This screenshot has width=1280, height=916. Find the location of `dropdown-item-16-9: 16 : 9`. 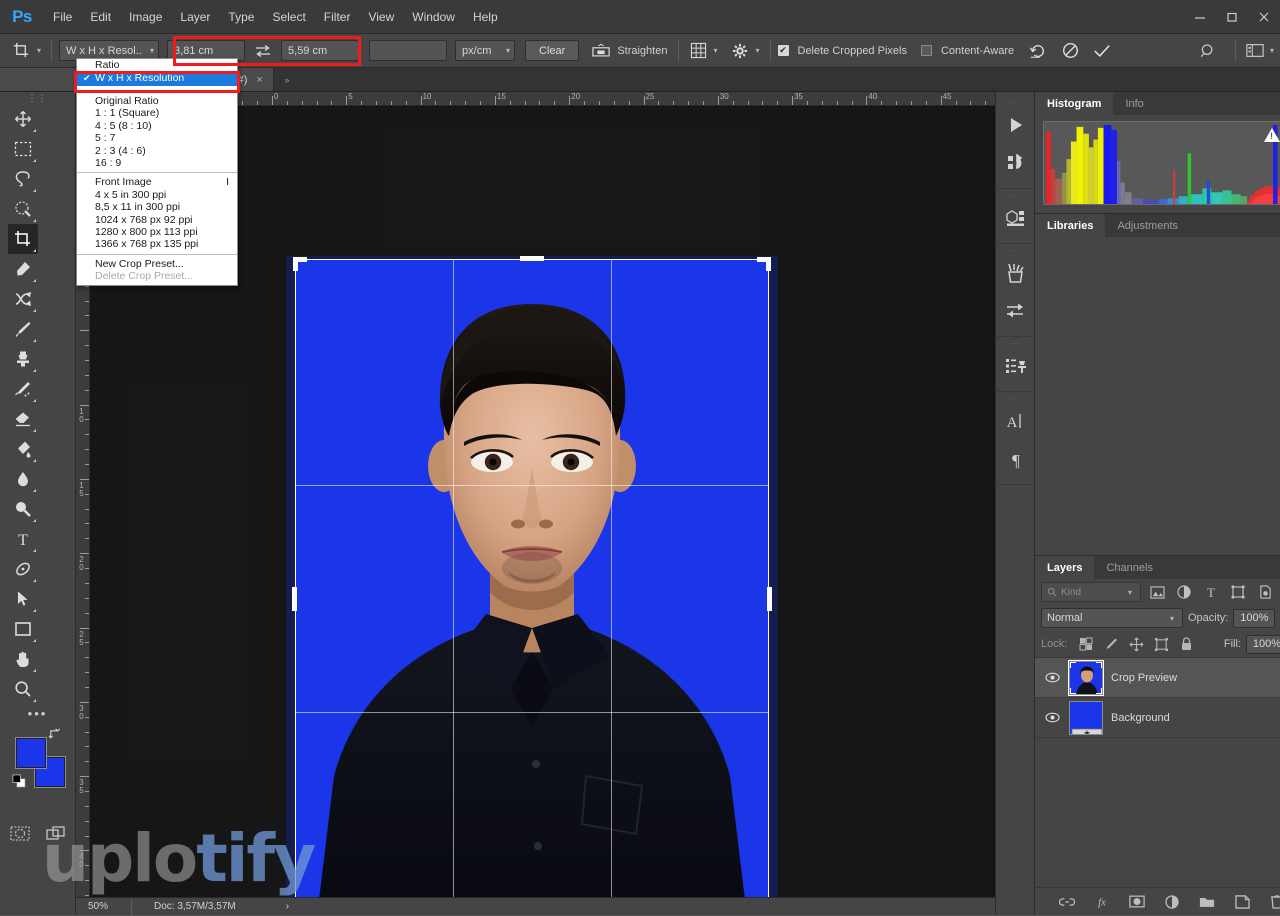

dropdown-item-16-9: 16 : 9 is located at coordinates (157, 163).